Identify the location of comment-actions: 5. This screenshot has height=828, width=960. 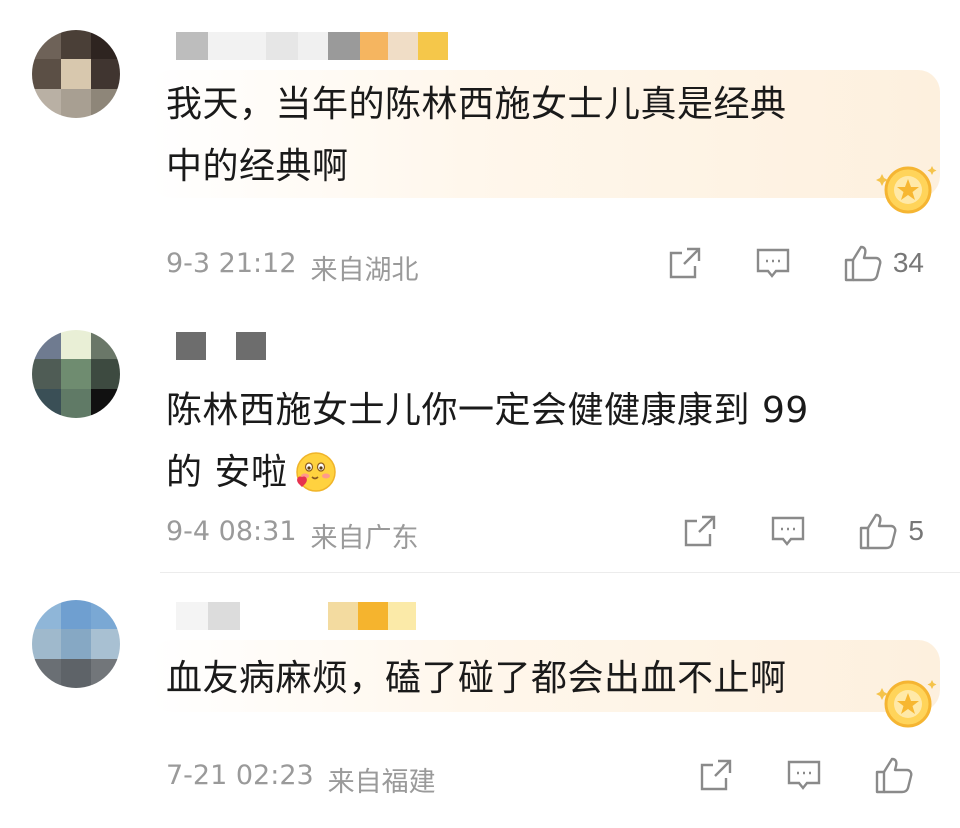
(803, 531).